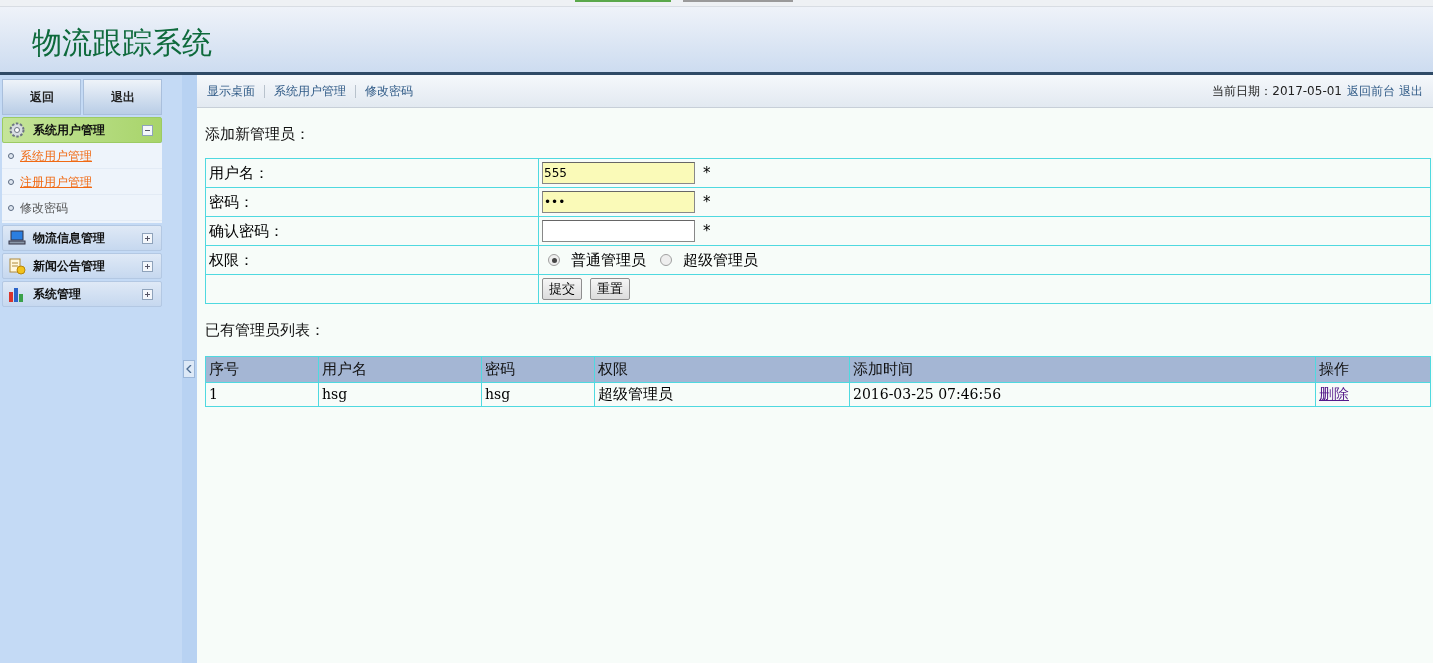  Describe the element at coordinates (618, 231) in the screenshot. I see `input-field` at that location.